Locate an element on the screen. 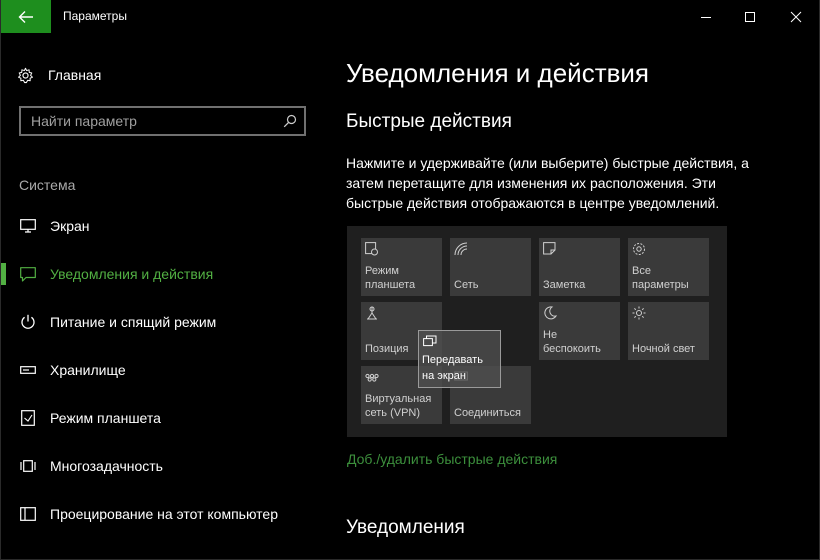 Image resolution: width=820 pixels, height=560 pixels. sidebar-item-notifications: Уведомления и действия is located at coordinates (161, 274).